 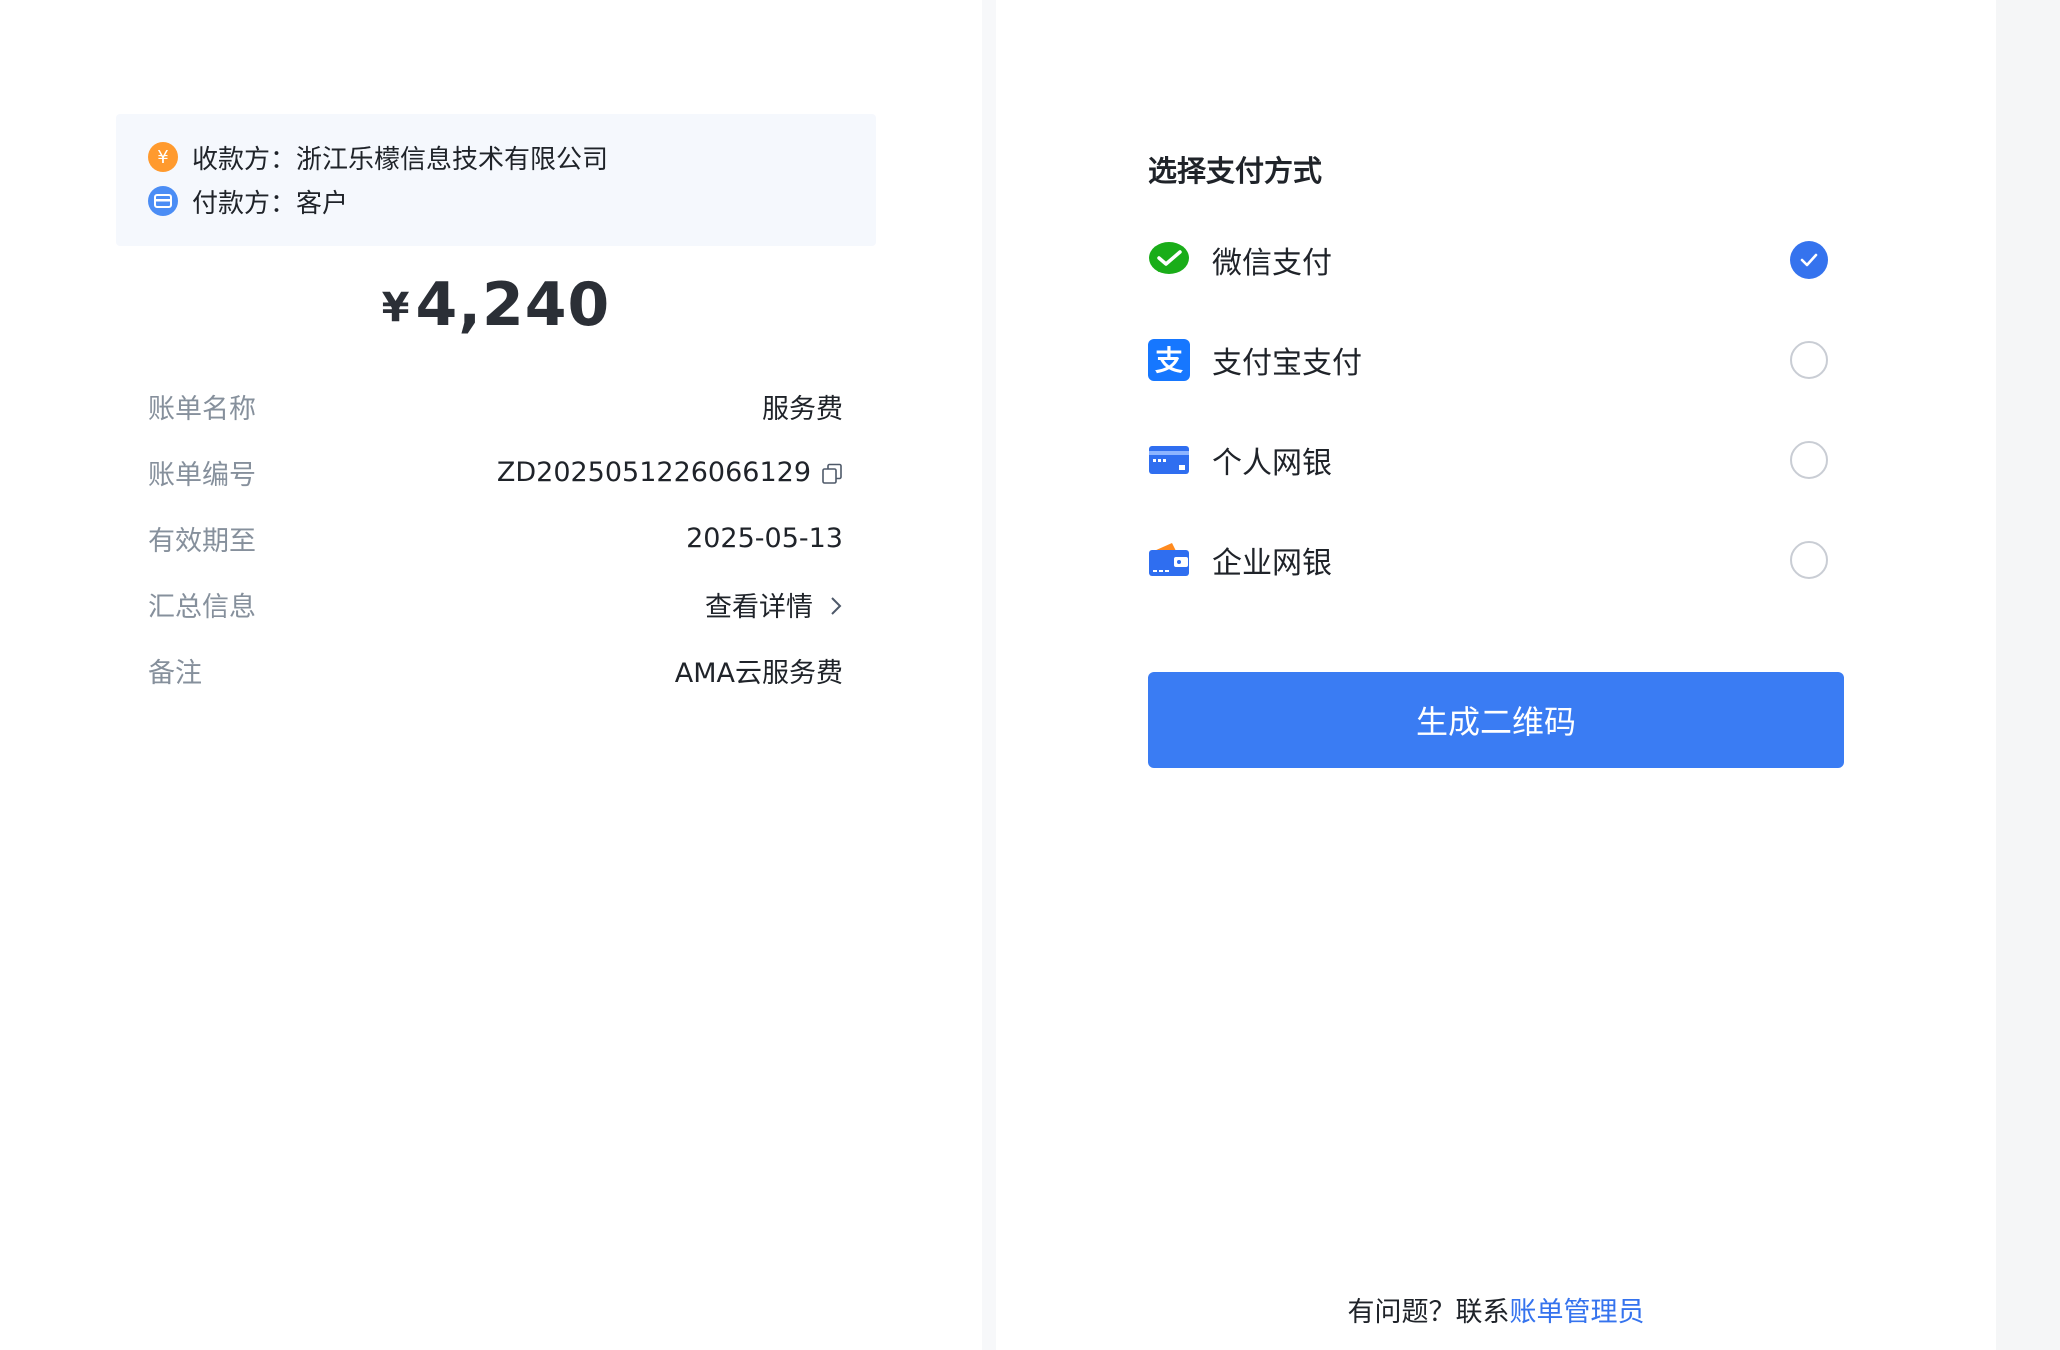 What do you see at coordinates (759, 607) in the screenshot?
I see `view-details-text: 查看详情` at bounding box center [759, 607].